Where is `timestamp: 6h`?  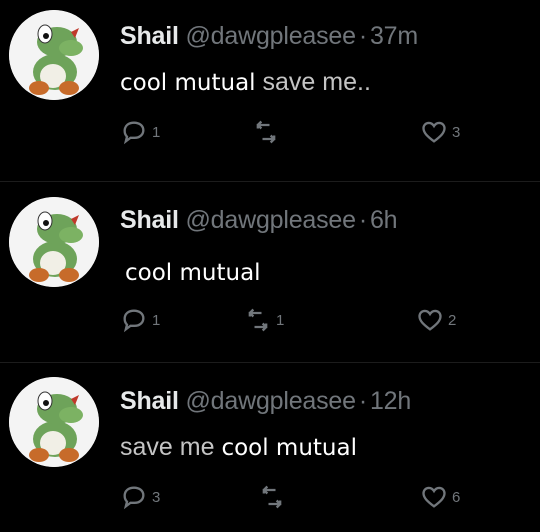 timestamp: 6h is located at coordinates (384, 220).